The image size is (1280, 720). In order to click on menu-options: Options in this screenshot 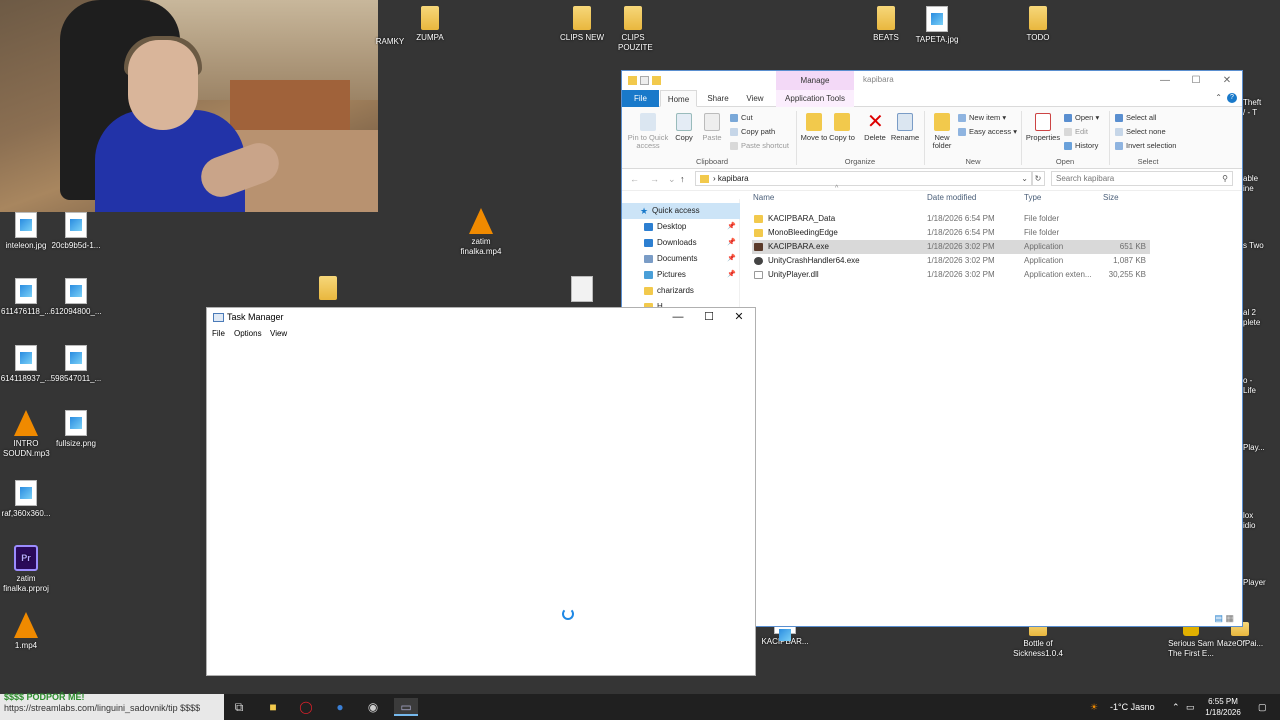, I will do `click(248, 333)`.